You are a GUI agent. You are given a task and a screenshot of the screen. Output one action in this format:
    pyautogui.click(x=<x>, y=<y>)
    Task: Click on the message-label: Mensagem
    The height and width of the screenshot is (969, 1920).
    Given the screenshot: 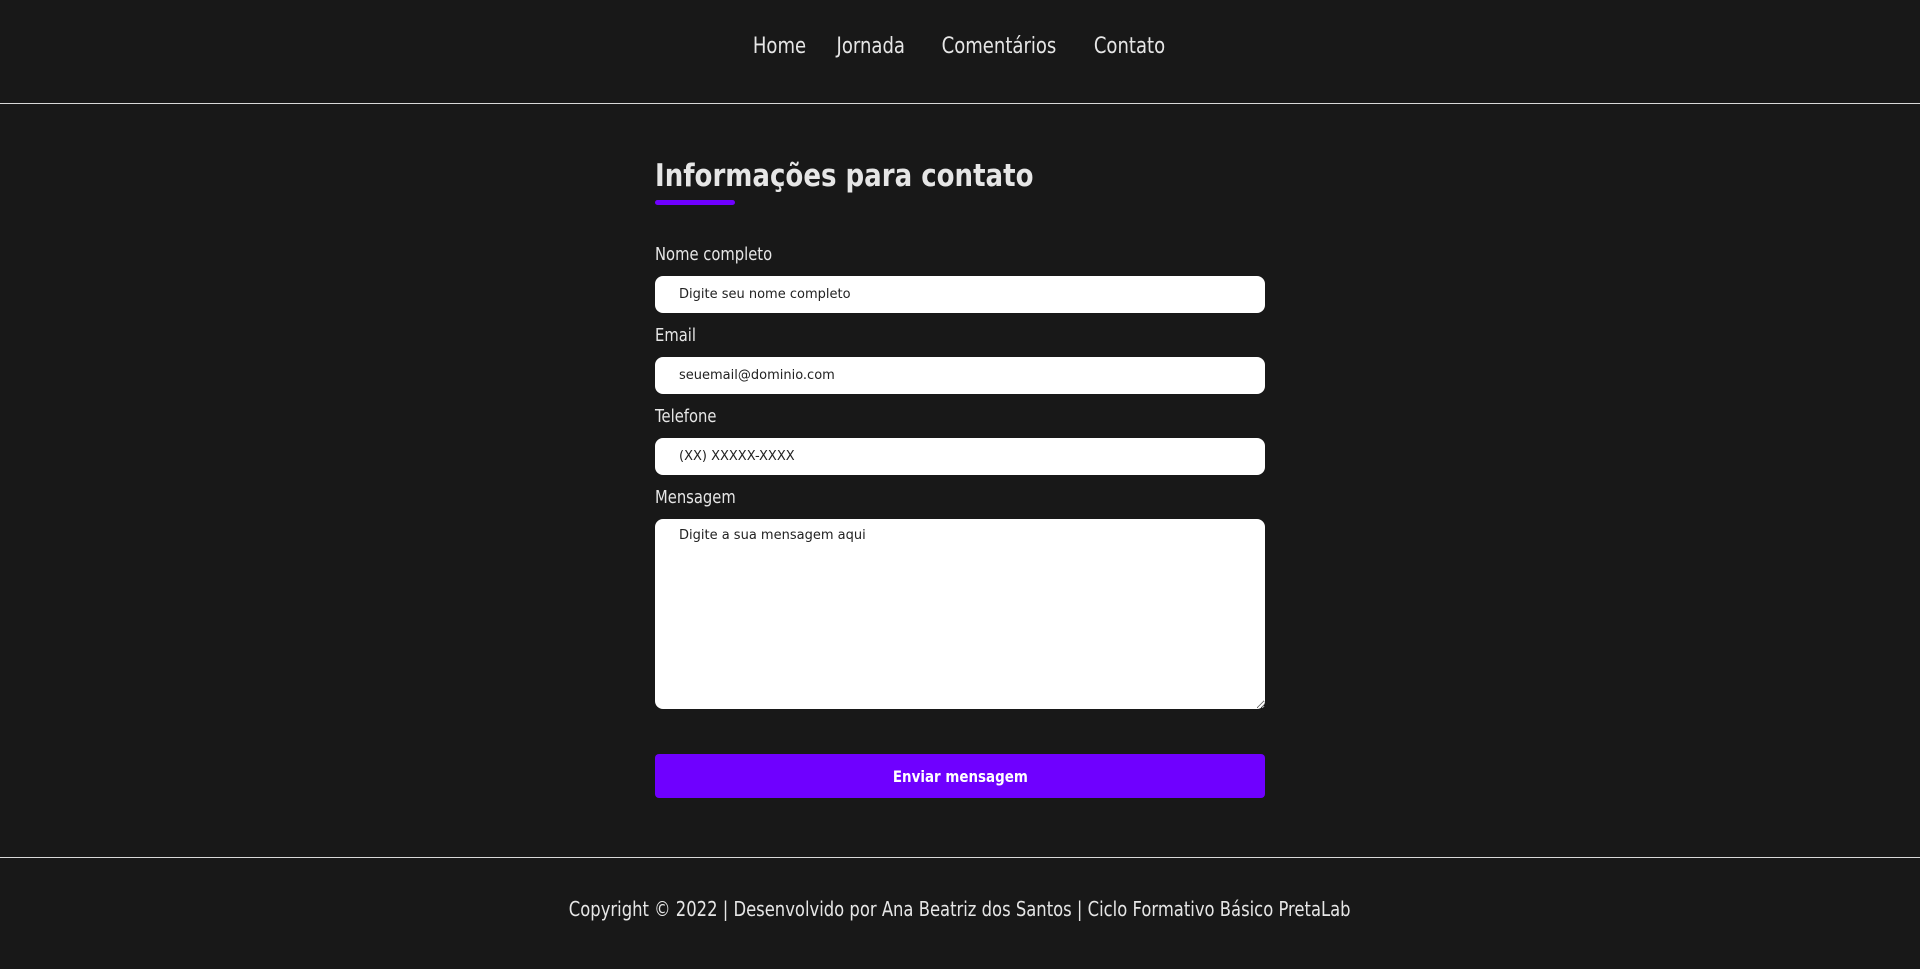 What is the action you would take?
    pyautogui.click(x=695, y=497)
    